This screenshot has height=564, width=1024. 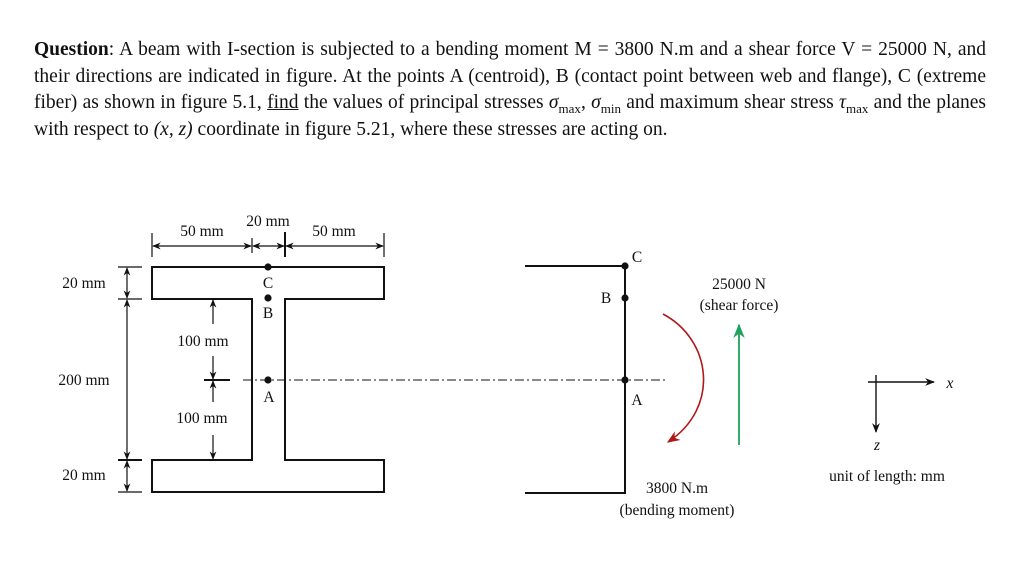 I want to click on bending-moment-arrow, so click(x=683, y=378).